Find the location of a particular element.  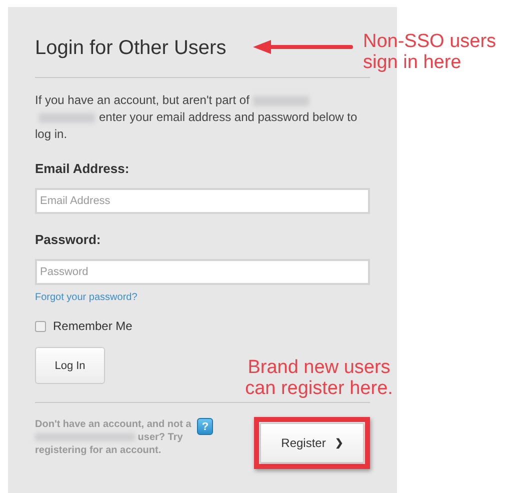

remember-label: Remember Me is located at coordinates (92, 326).